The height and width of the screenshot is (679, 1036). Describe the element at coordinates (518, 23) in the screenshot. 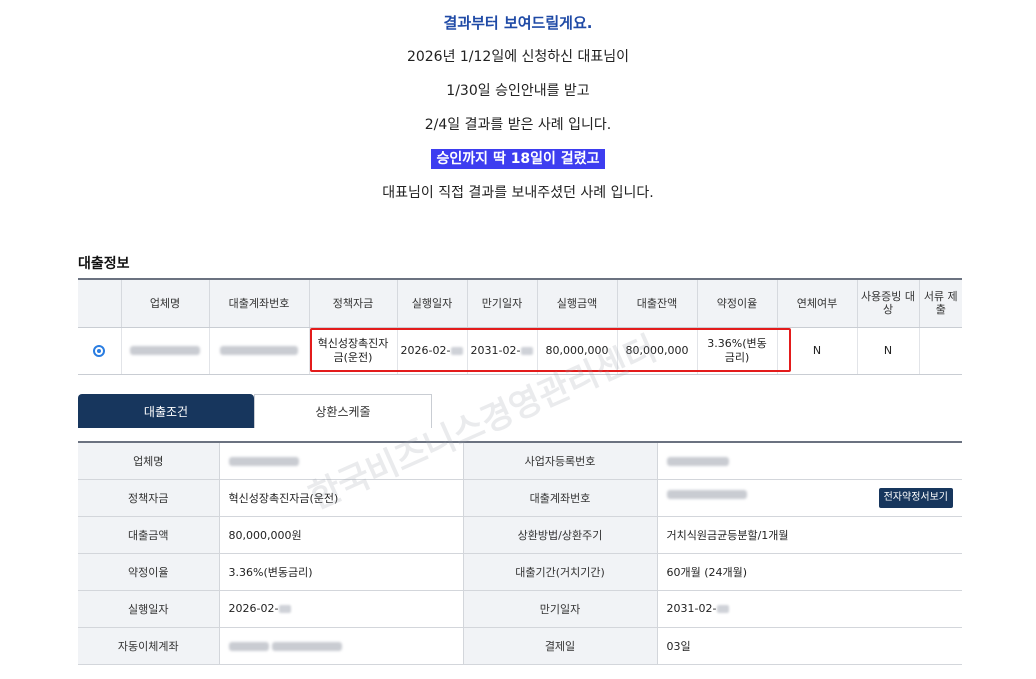

I see `intro-title: 결과부터 보여드릴게요.` at that location.